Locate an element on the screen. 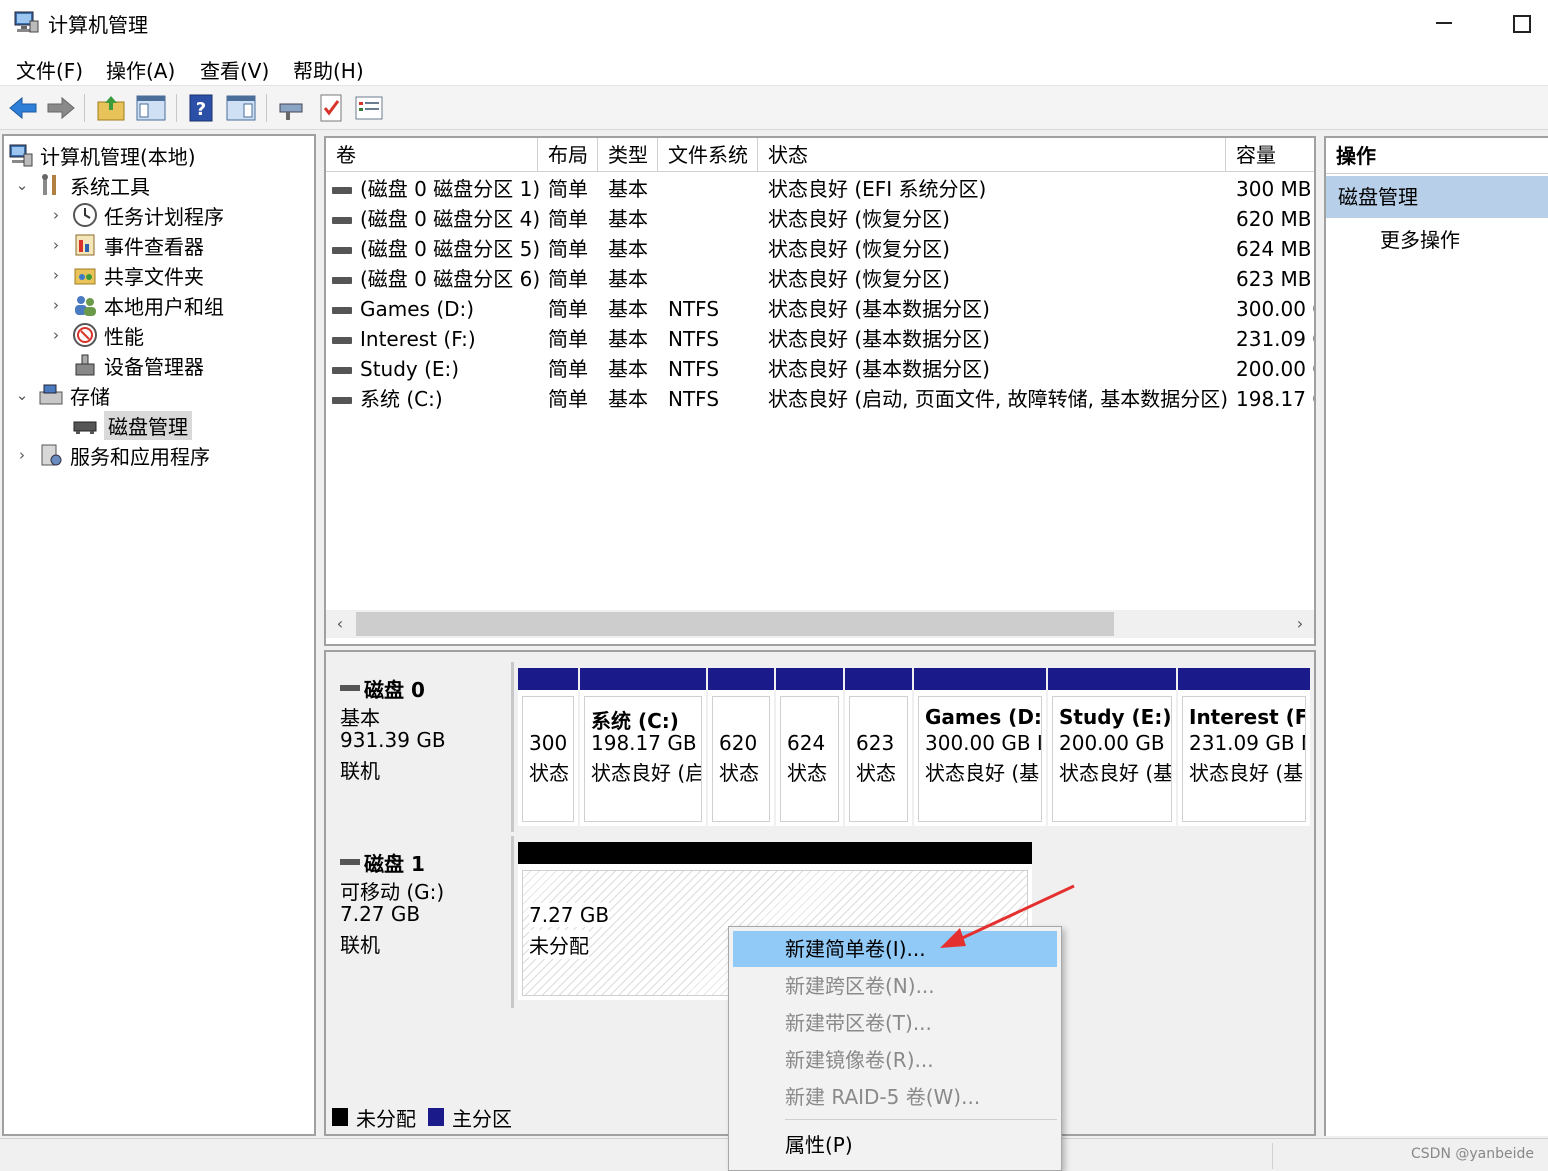  tree-item-event-viewer: › 事件查看器 is located at coordinates (125, 245).